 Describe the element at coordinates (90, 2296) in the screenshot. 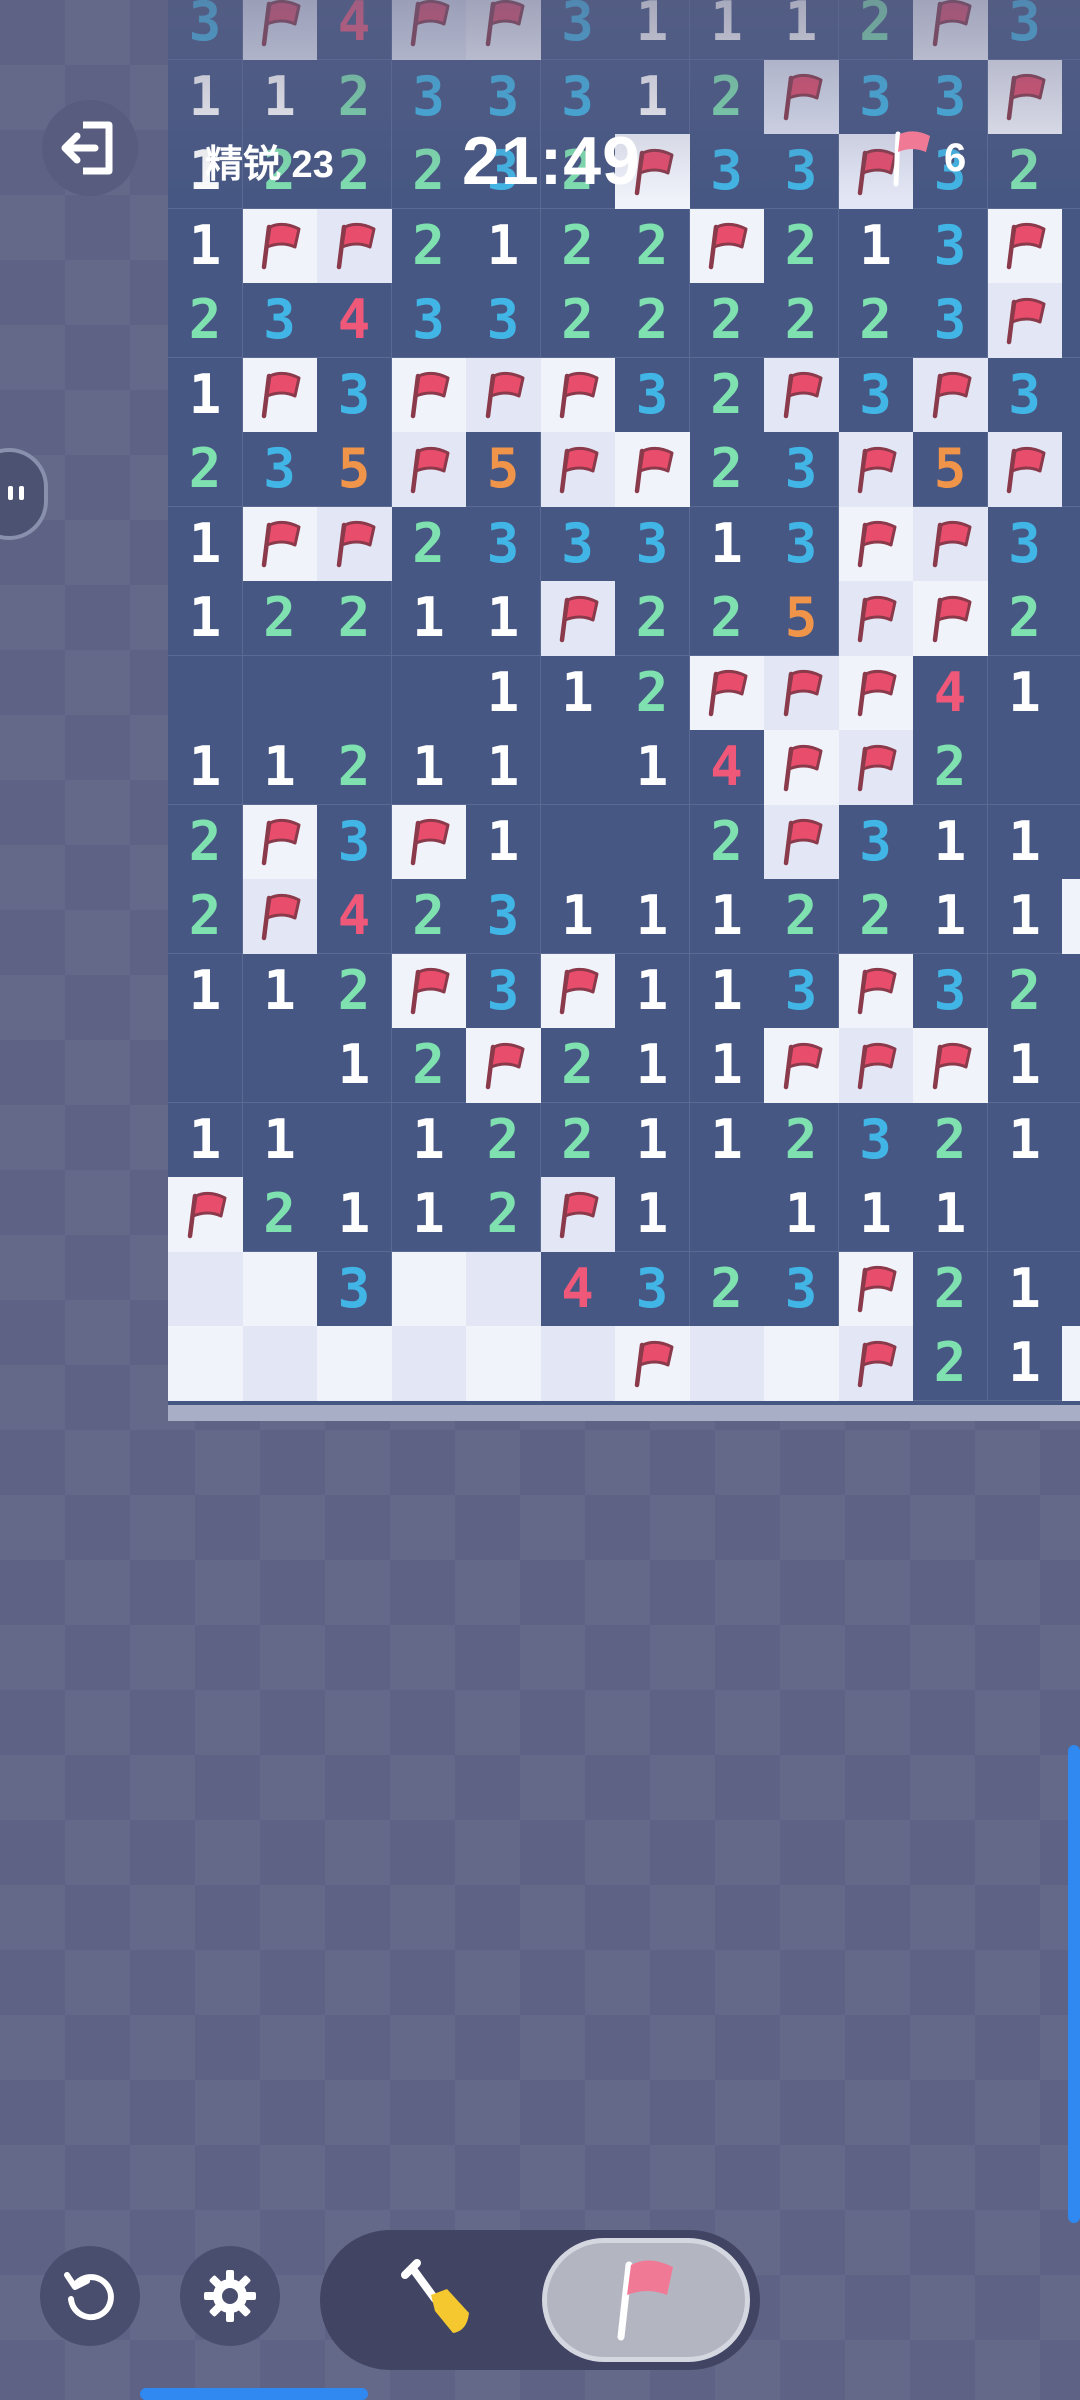

I see `restart-button` at that location.